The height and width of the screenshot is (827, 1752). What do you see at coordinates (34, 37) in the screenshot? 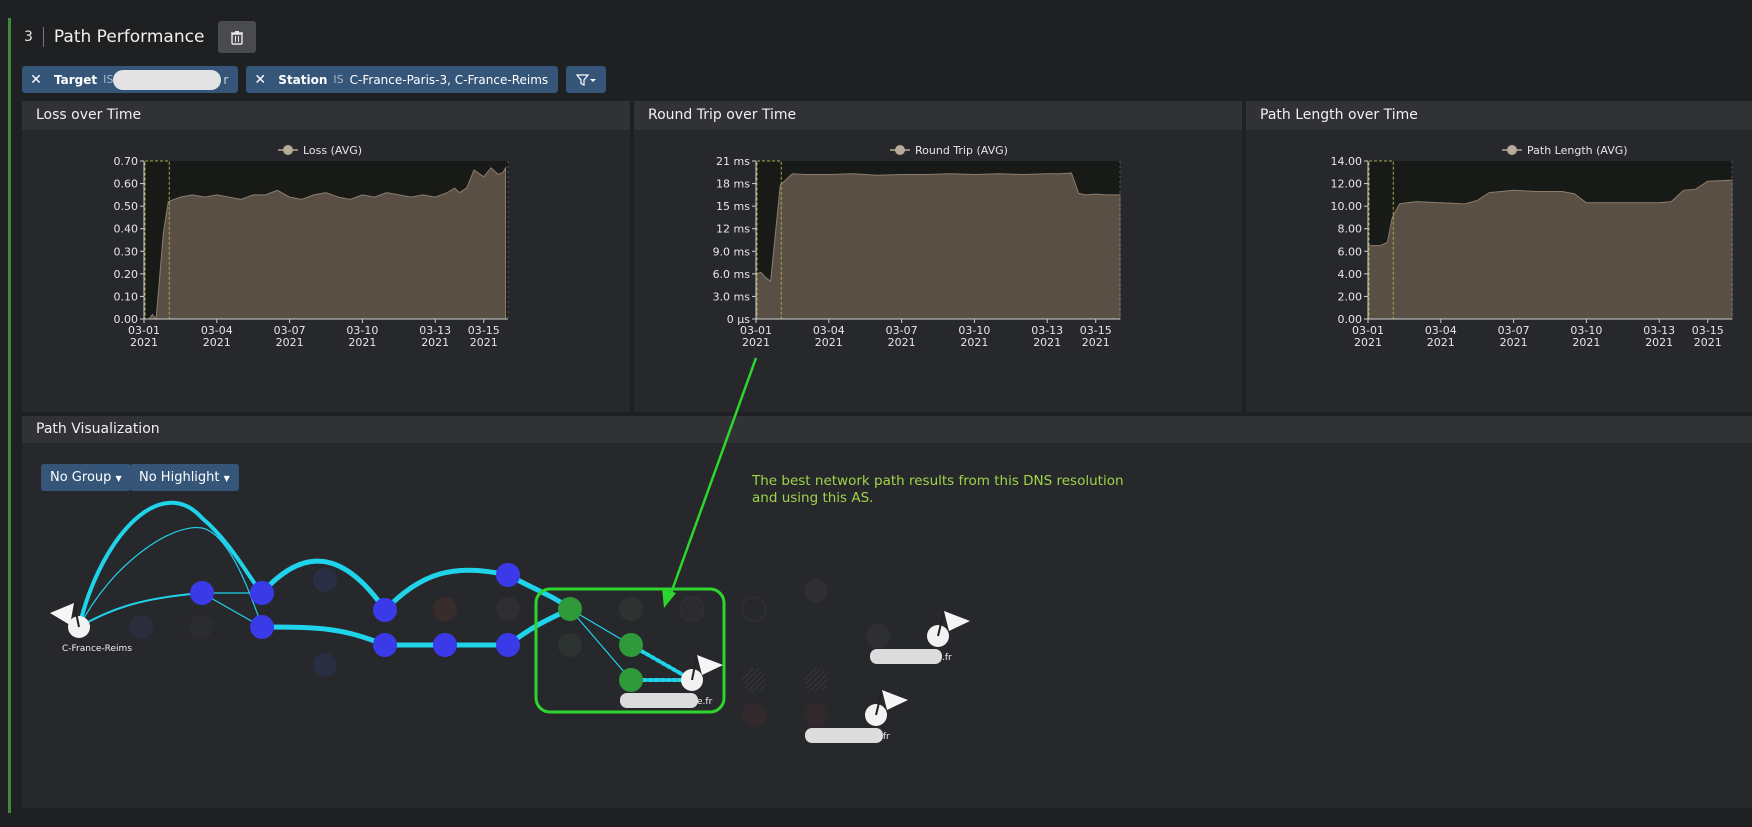
I see `panel-number: 3` at bounding box center [34, 37].